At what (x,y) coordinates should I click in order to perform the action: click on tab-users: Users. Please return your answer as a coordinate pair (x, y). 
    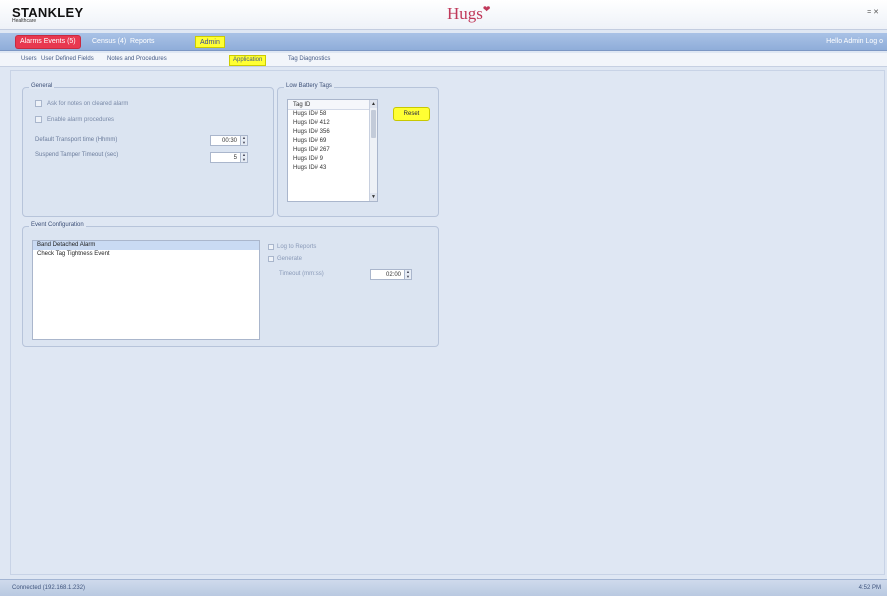
    Looking at the image, I should click on (29, 60).